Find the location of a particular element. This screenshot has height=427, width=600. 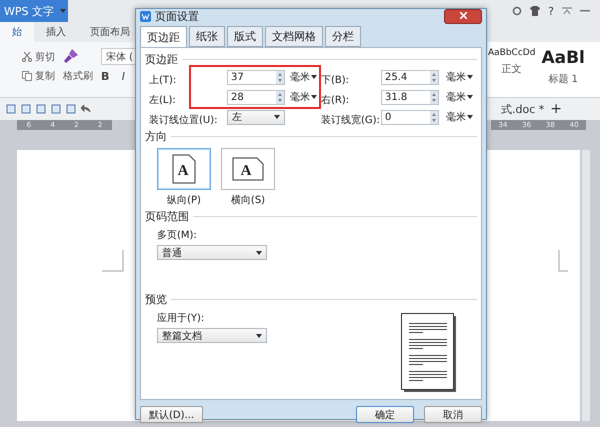

copy-icon is located at coordinates (27, 76).